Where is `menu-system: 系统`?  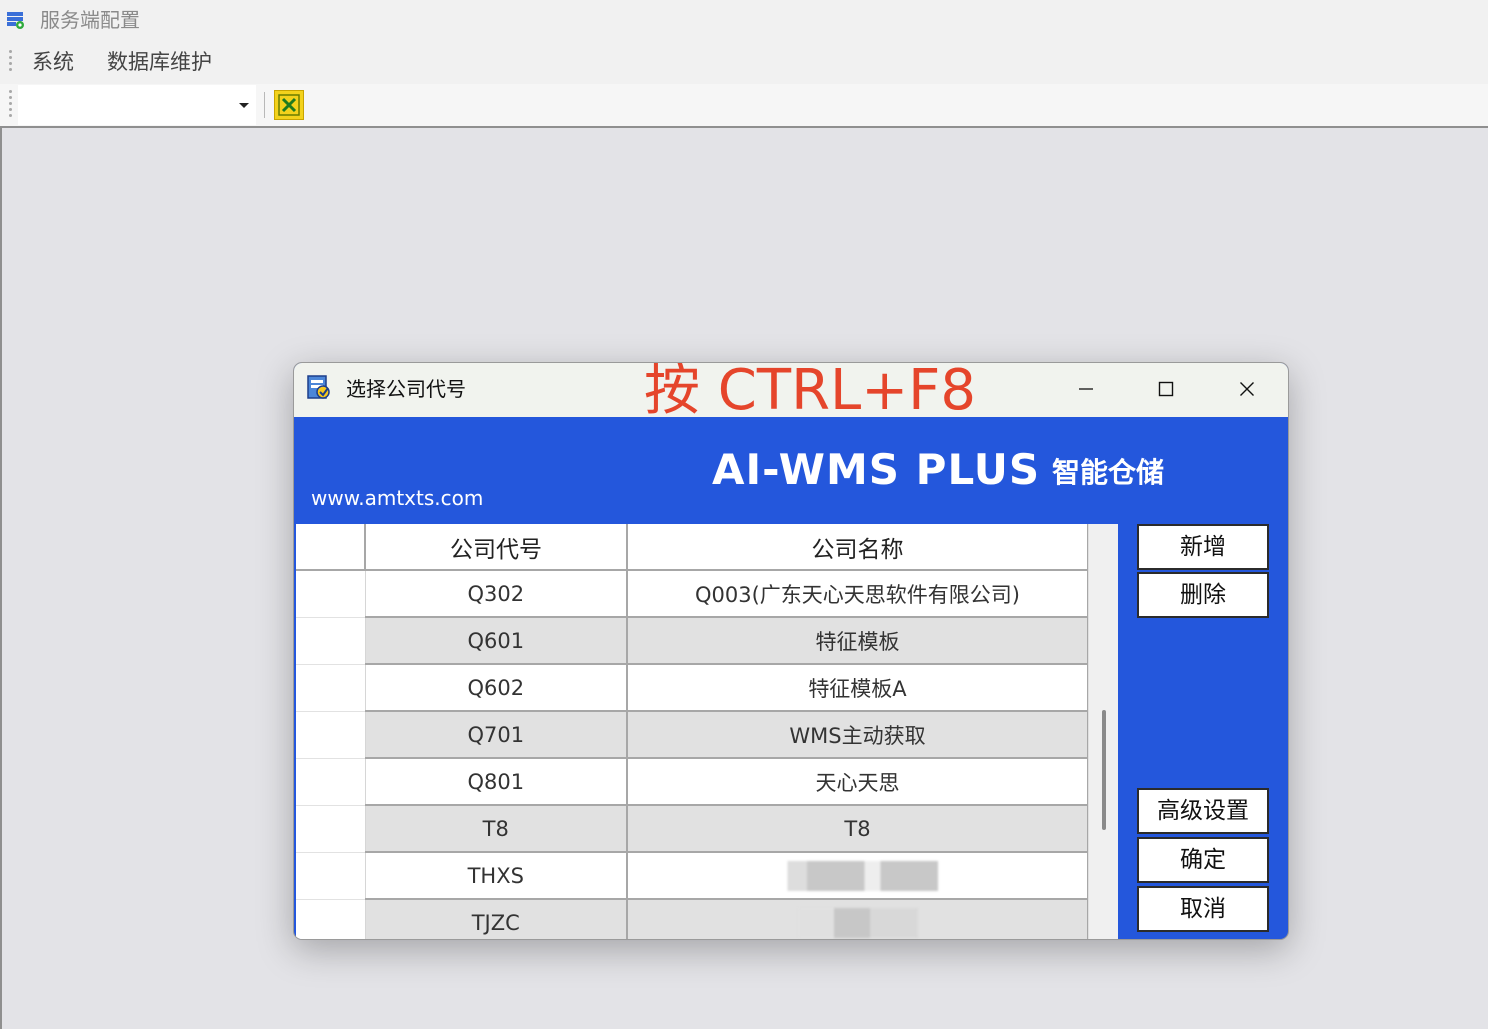
menu-system: 系统 is located at coordinates (53, 62).